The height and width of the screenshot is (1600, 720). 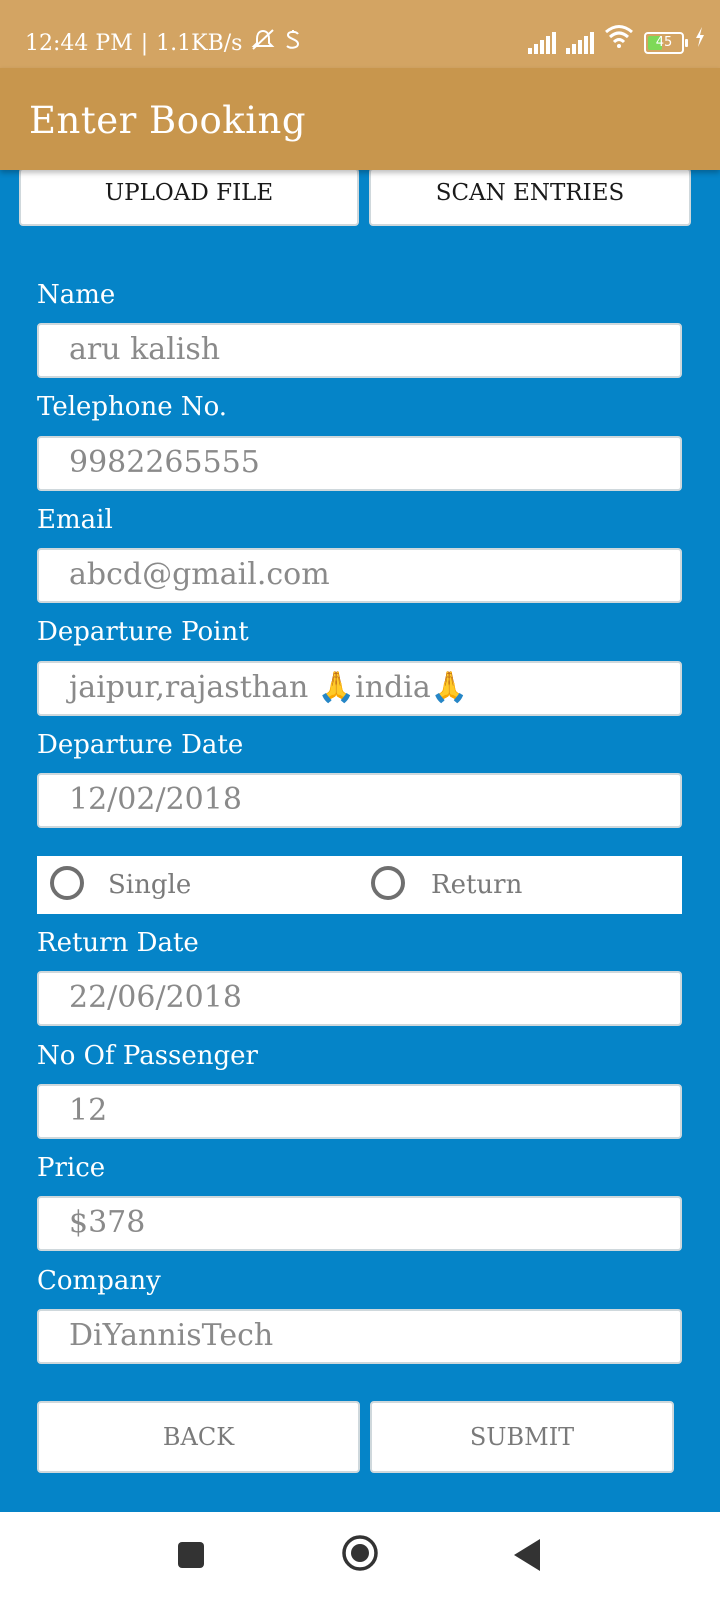 I want to click on departure-date-label: Departure Date, so click(x=140, y=745).